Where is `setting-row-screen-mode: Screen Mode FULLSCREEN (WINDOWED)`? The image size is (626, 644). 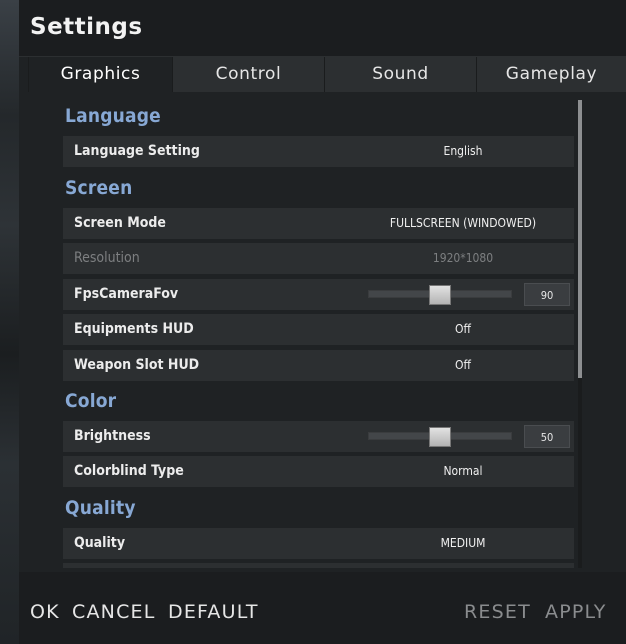 setting-row-screen-mode: Screen Mode FULLSCREEN (WINDOWED) is located at coordinates (318, 223).